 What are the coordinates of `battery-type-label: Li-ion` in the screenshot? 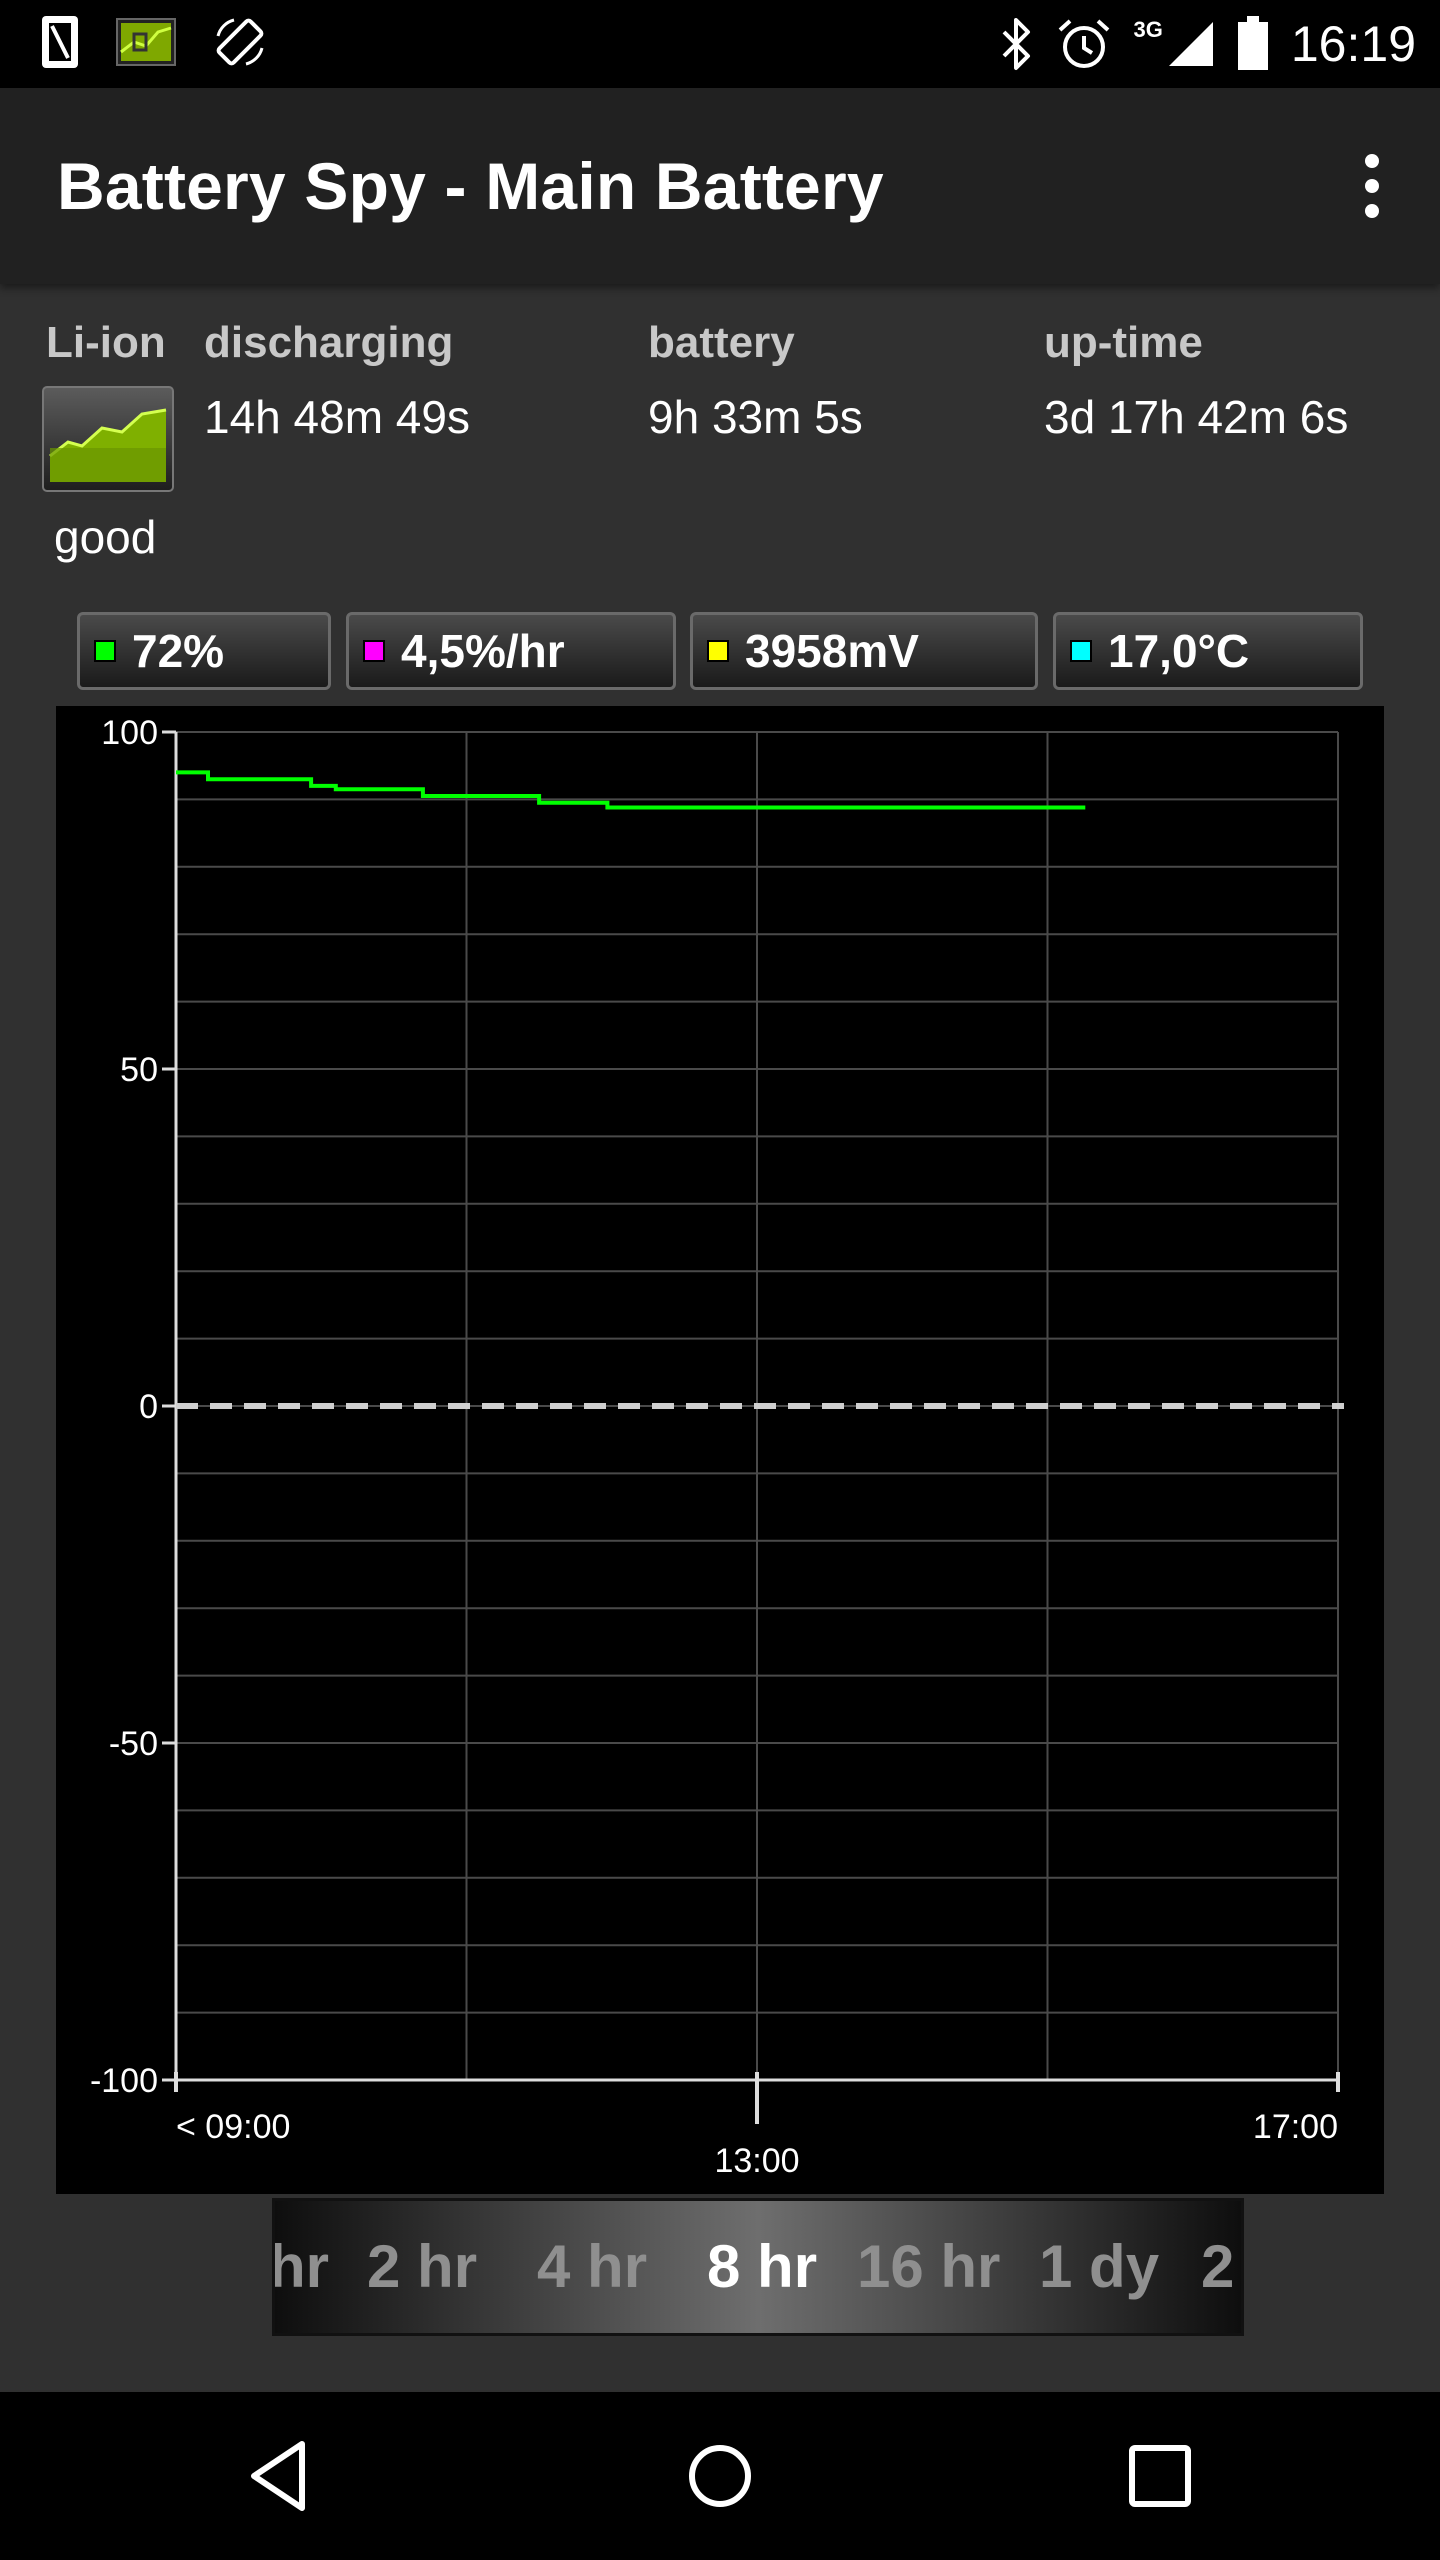 It's located at (106, 342).